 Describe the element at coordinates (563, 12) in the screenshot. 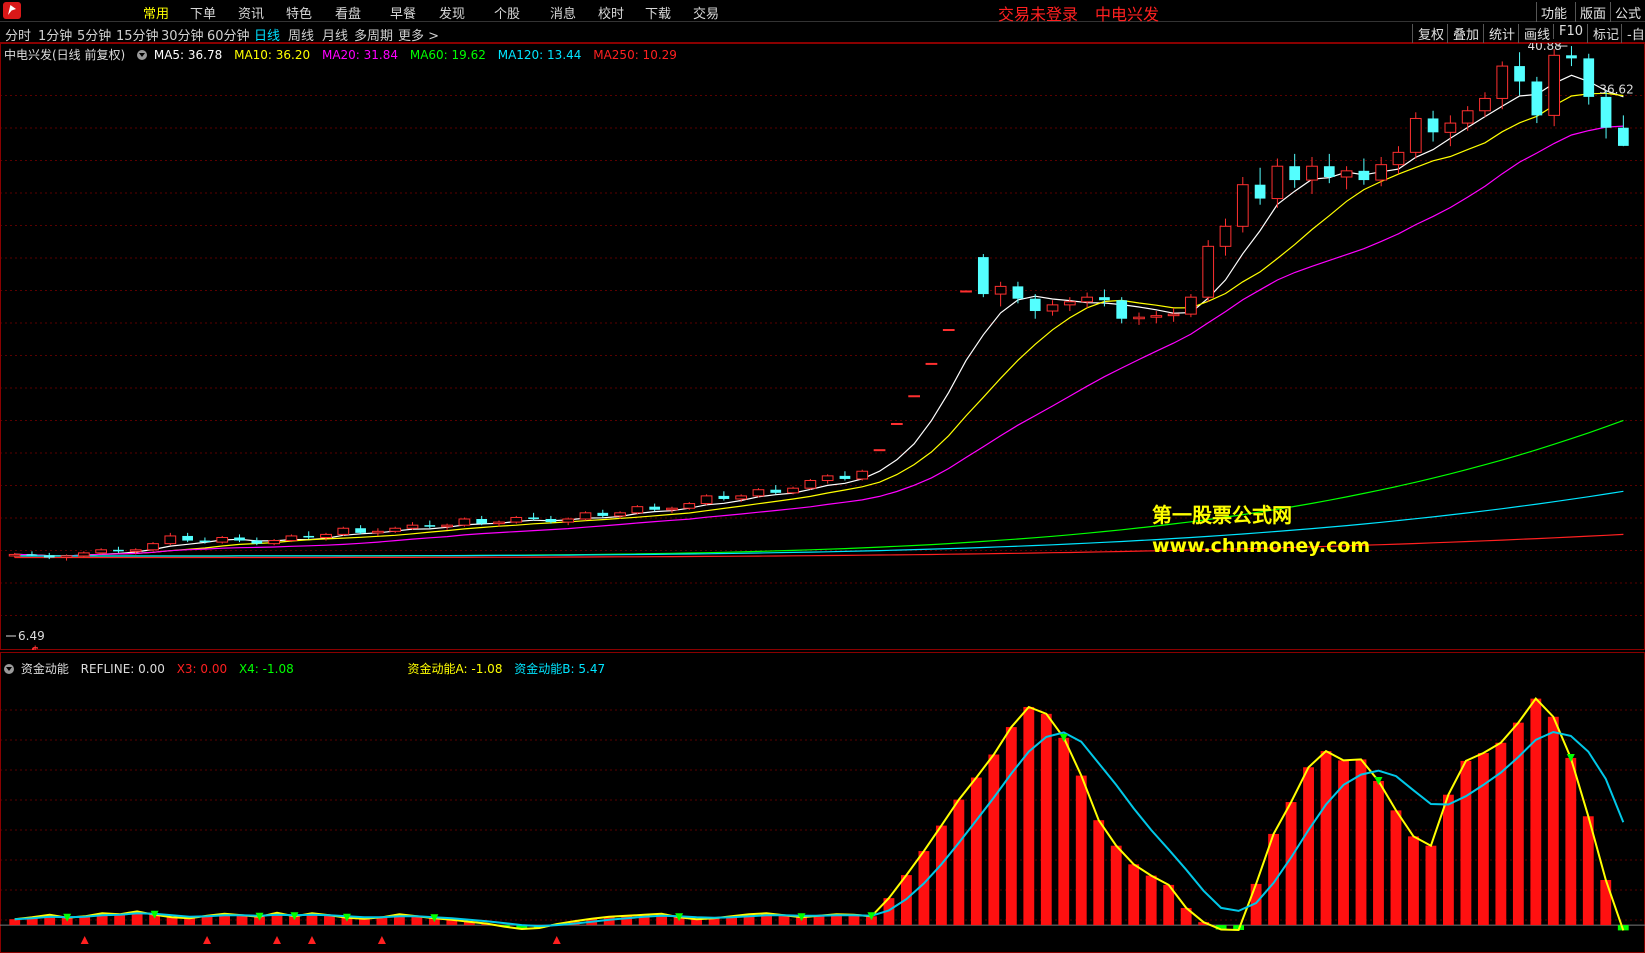

I see `menu-item-messages: 消息` at that location.